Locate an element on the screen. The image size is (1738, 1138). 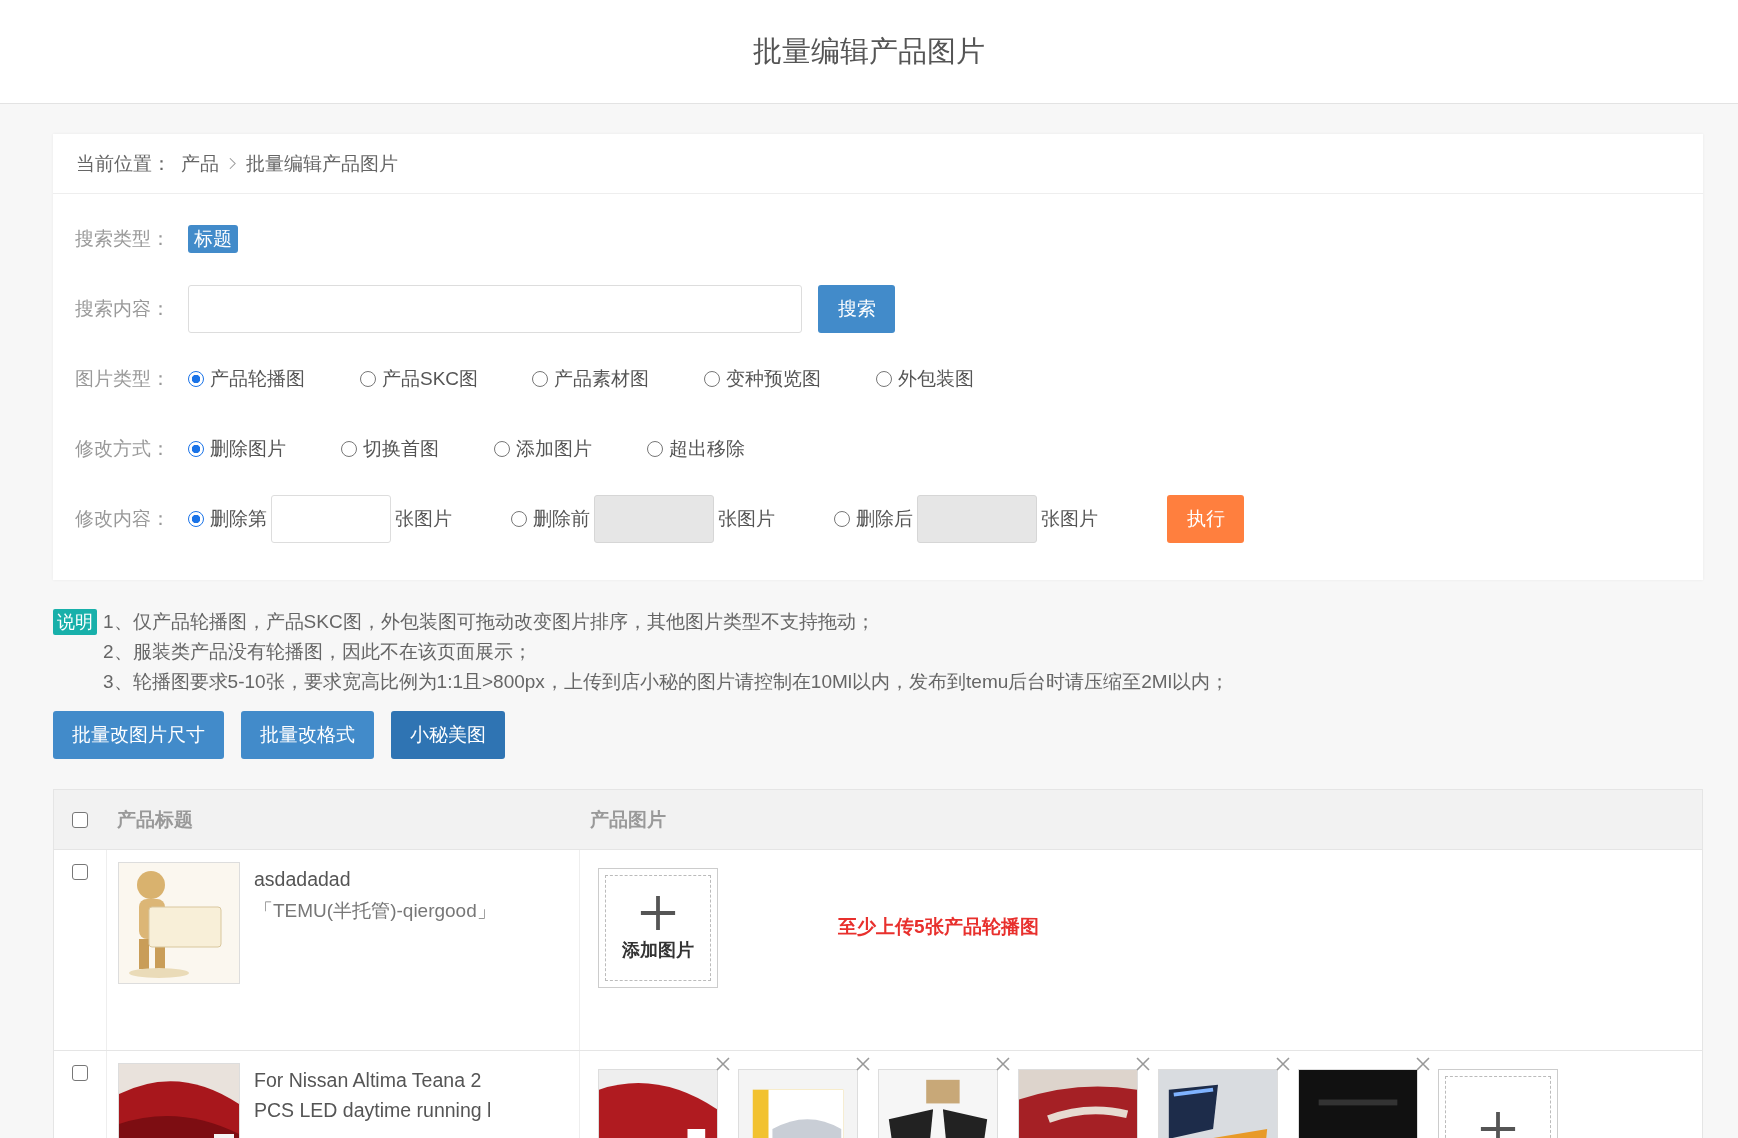
action-button: 小秘美图 is located at coordinates (448, 735).